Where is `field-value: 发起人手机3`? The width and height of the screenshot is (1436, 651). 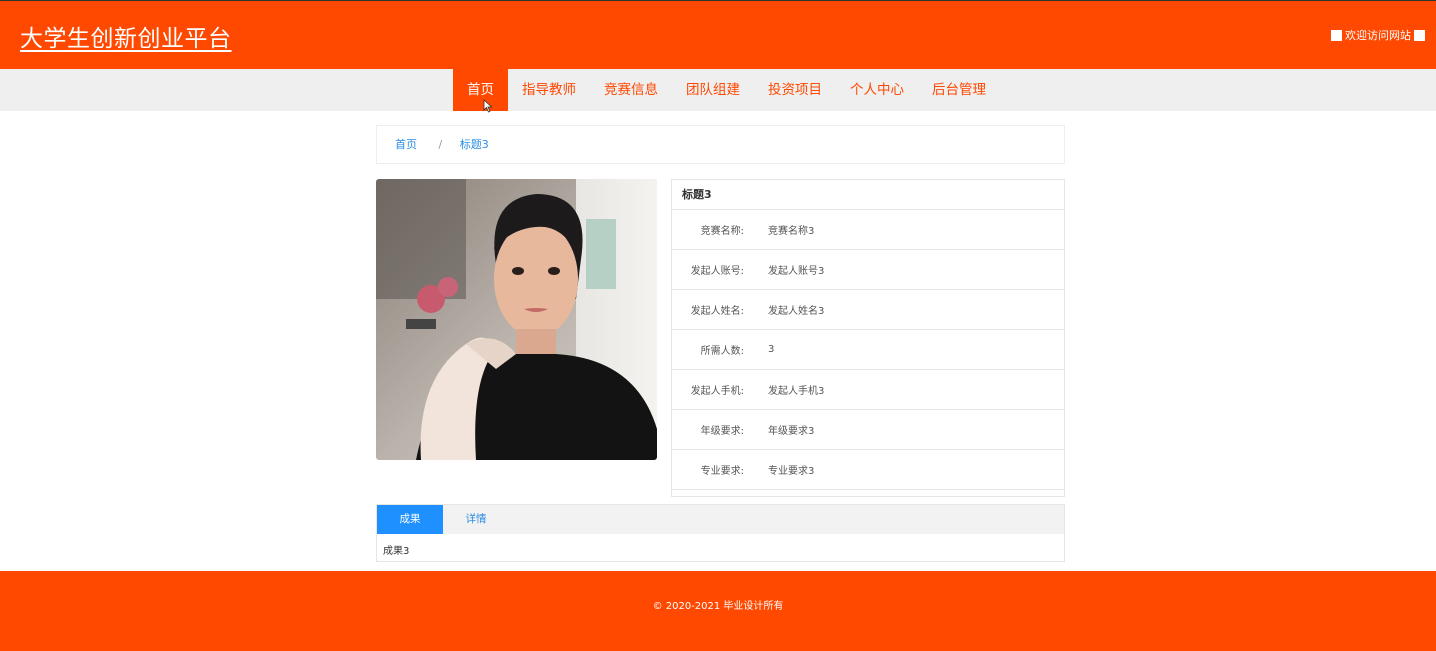 field-value: 发起人手机3 is located at coordinates (796, 391).